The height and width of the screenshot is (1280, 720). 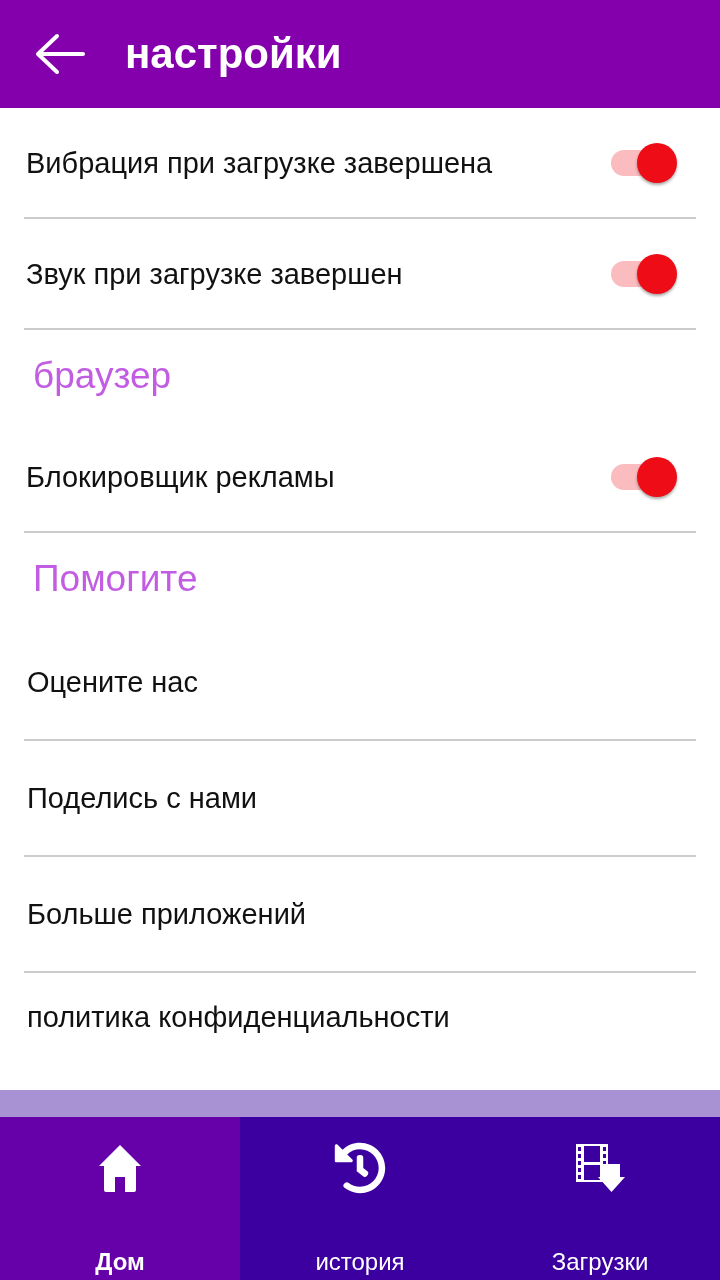 I want to click on film-download-icon, so click(x=600, y=1168).